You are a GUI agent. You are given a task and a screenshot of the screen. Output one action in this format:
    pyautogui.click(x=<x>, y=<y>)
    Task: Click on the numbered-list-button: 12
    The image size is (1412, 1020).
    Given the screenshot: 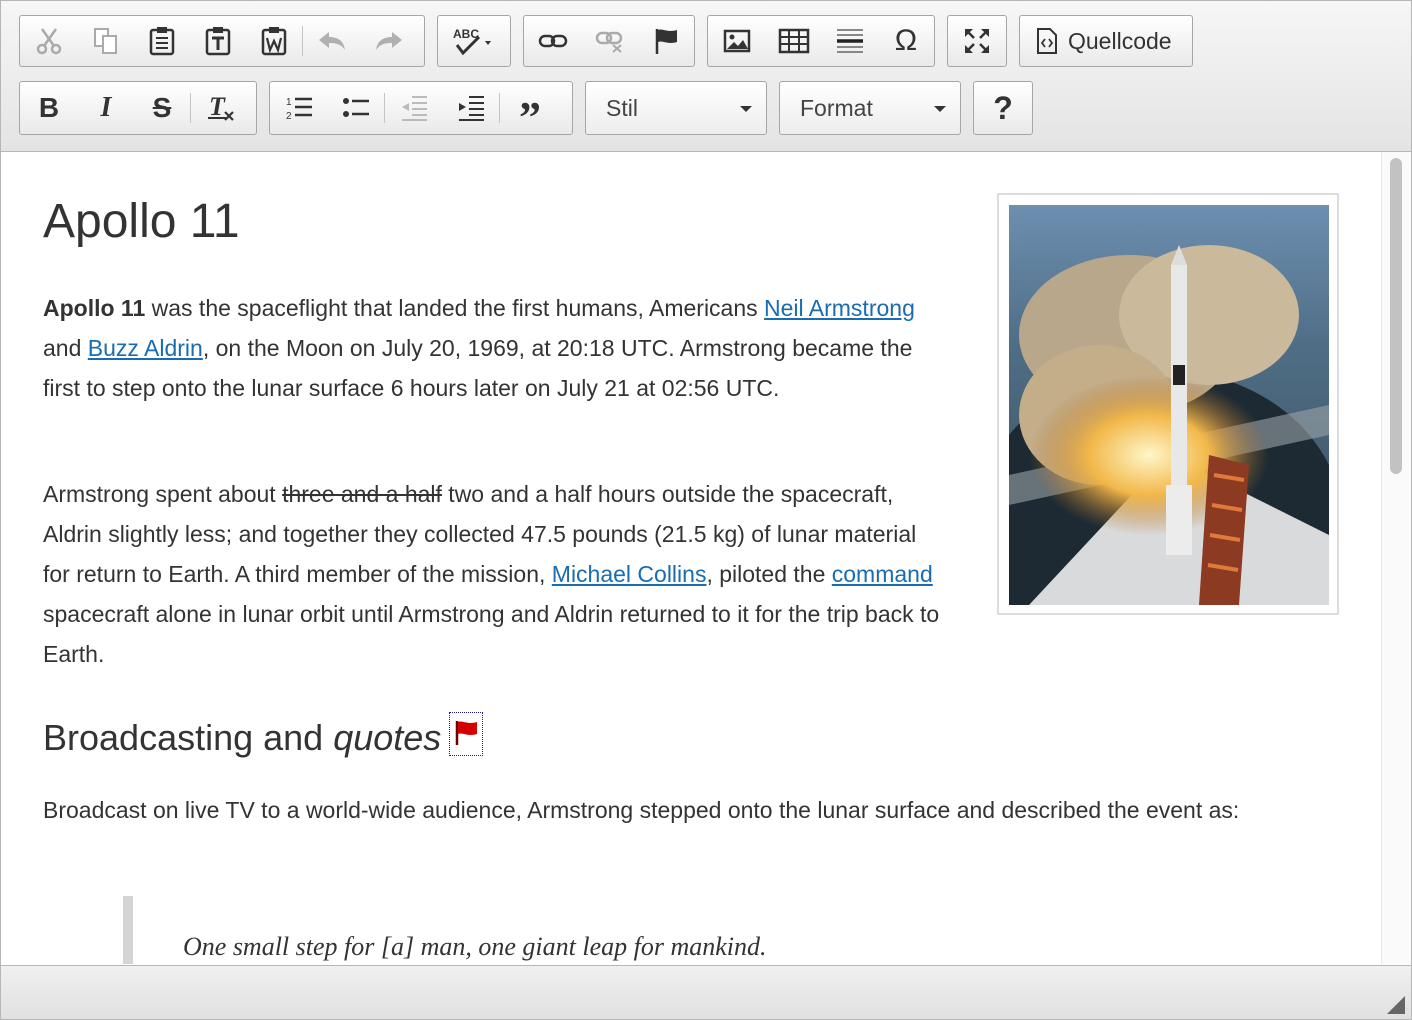 What is the action you would take?
    pyautogui.click(x=299, y=108)
    